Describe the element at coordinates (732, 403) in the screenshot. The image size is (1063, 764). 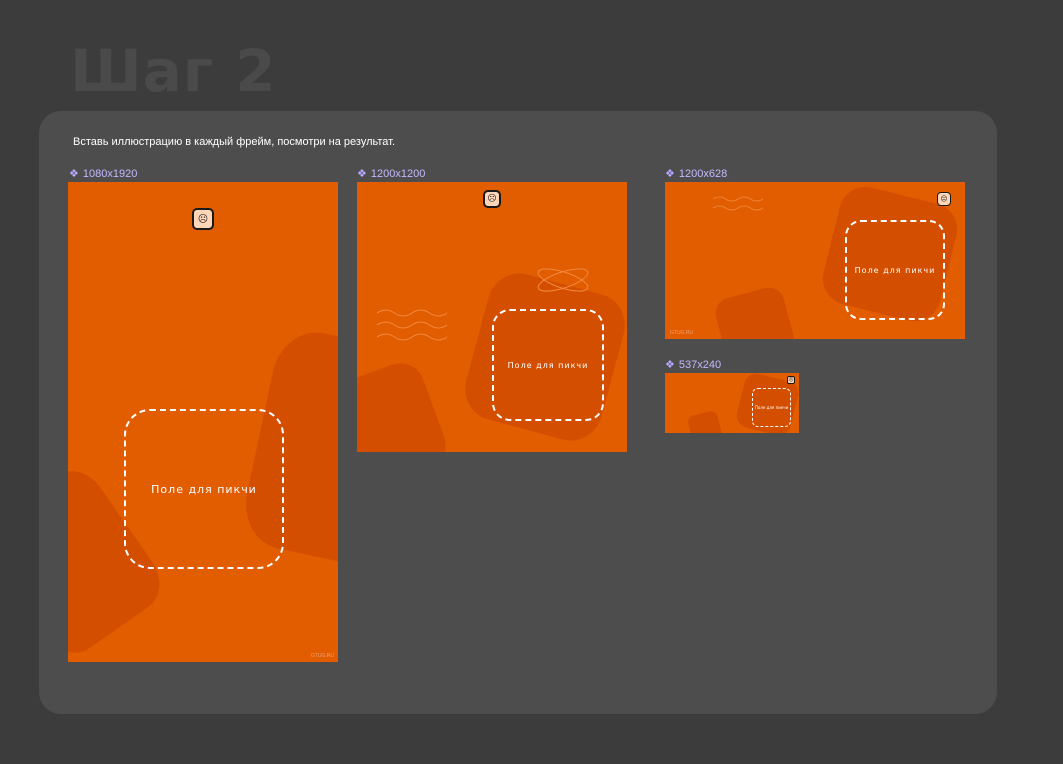
I see `frame-537x240: ☹ Поле для пикчи` at that location.